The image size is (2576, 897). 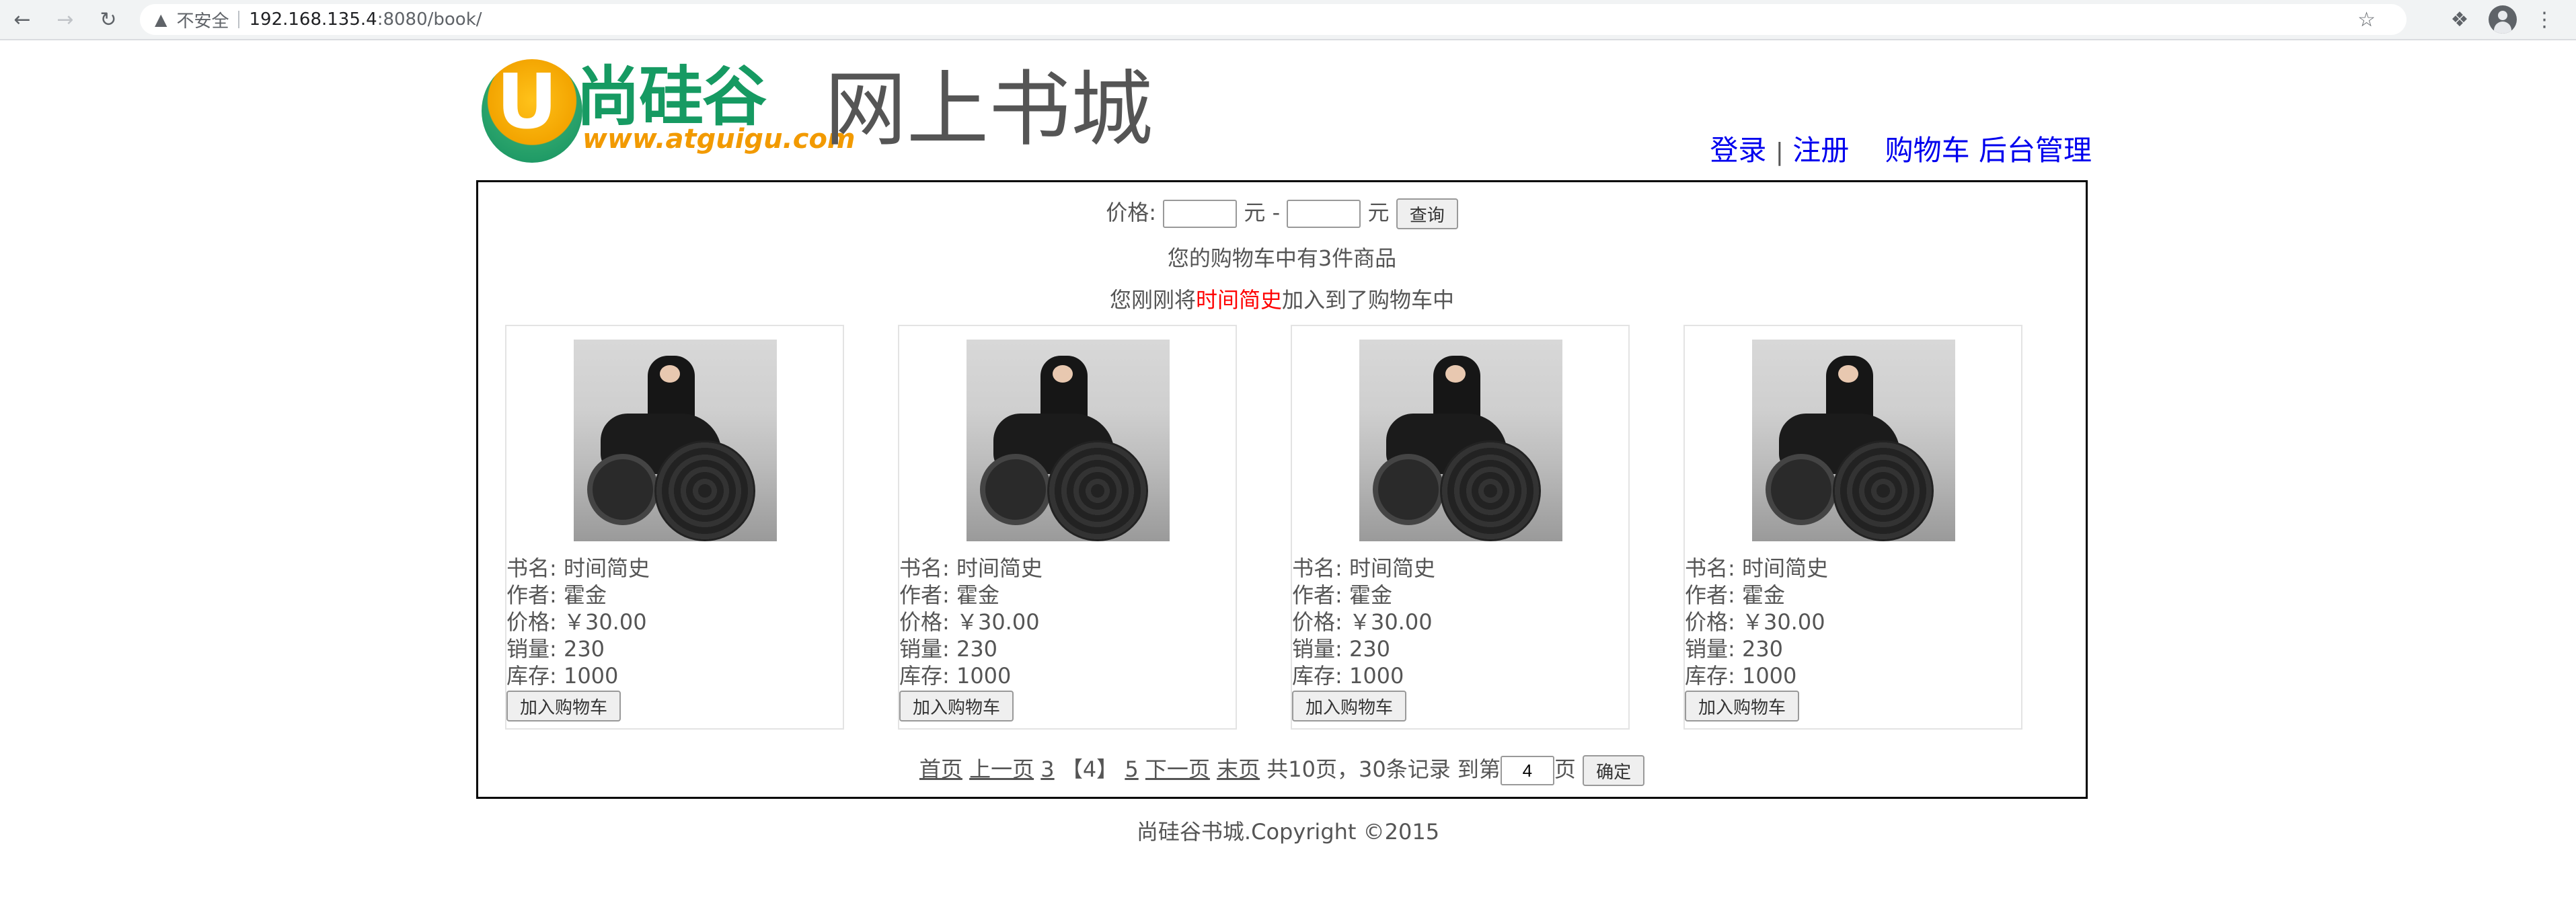 I want to click on last-page-link: 末页, so click(x=1238, y=769).